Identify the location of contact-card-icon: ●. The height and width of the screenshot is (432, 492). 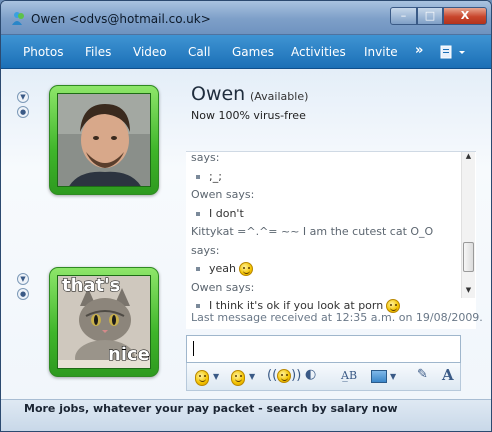
(23, 112).